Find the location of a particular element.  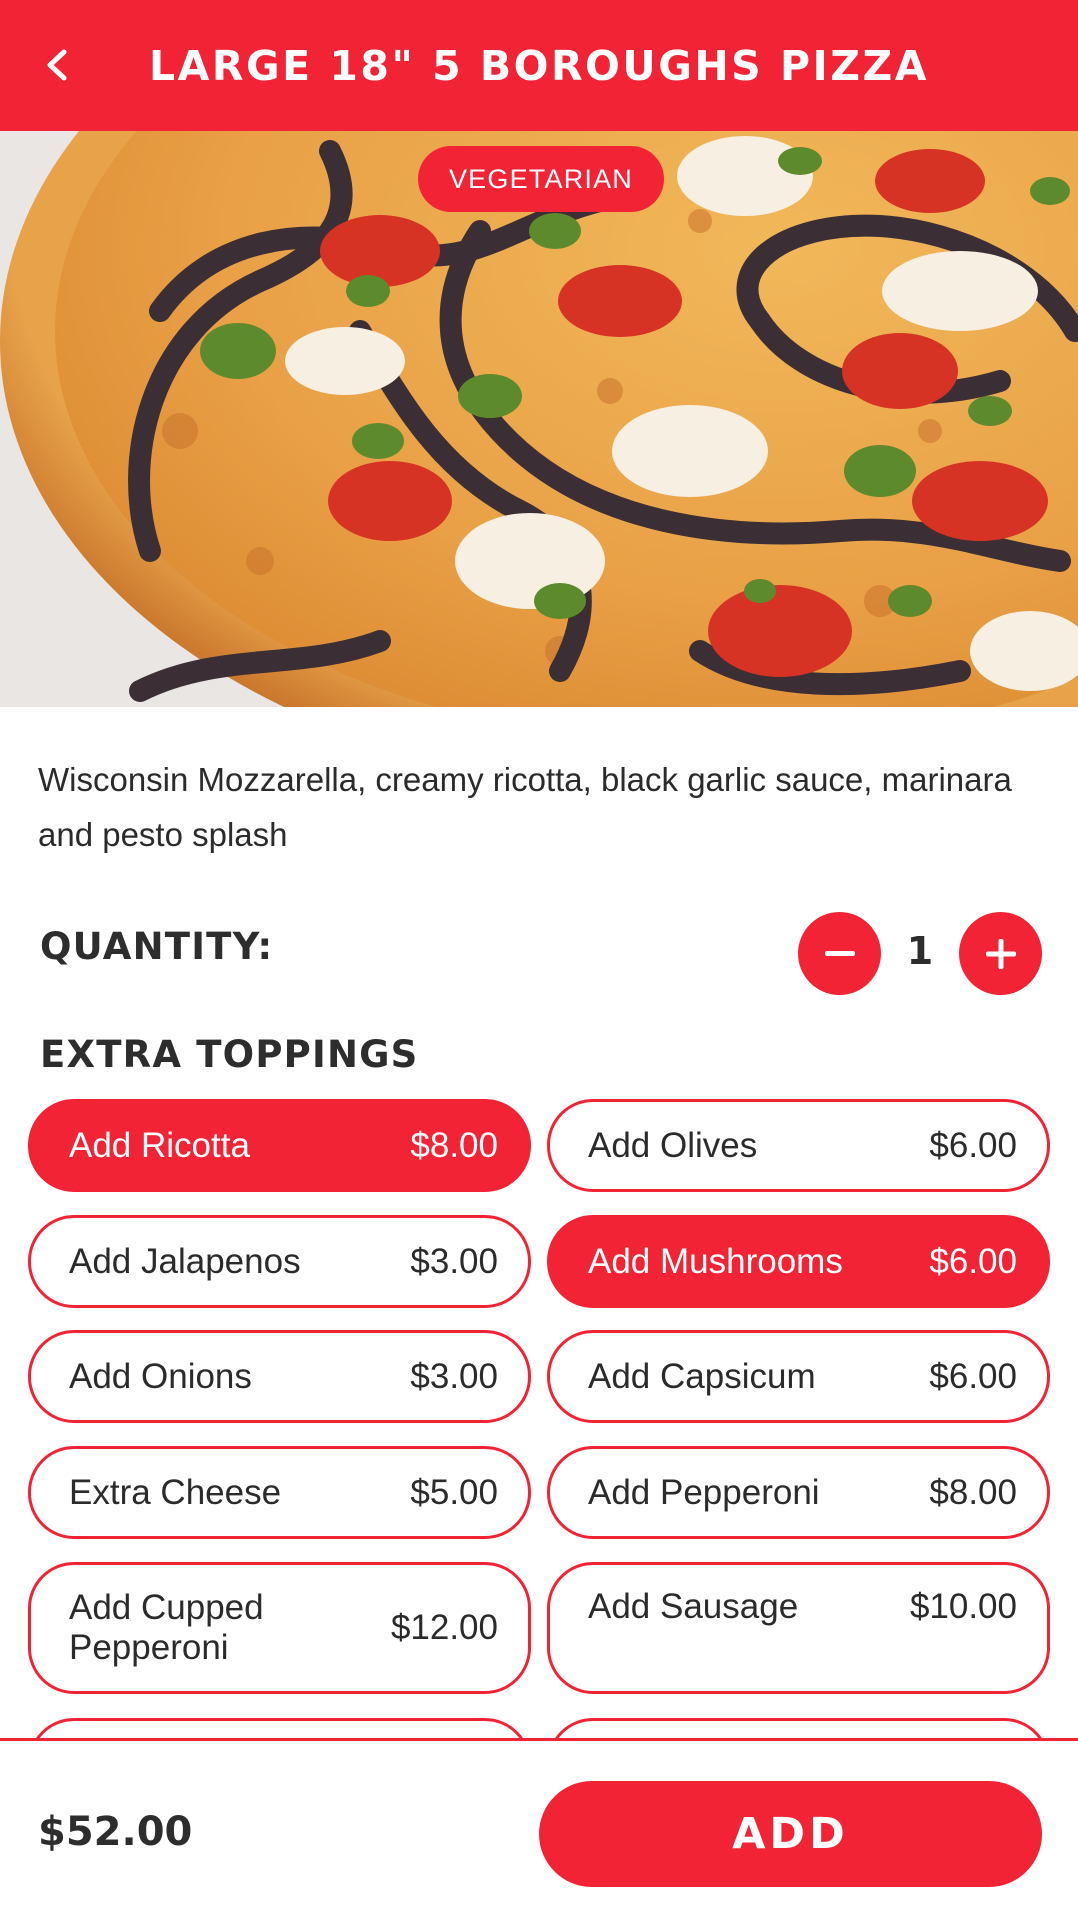

topping-extra-cheese: Extra Cheese $5.00 is located at coordinates (279, 1492).